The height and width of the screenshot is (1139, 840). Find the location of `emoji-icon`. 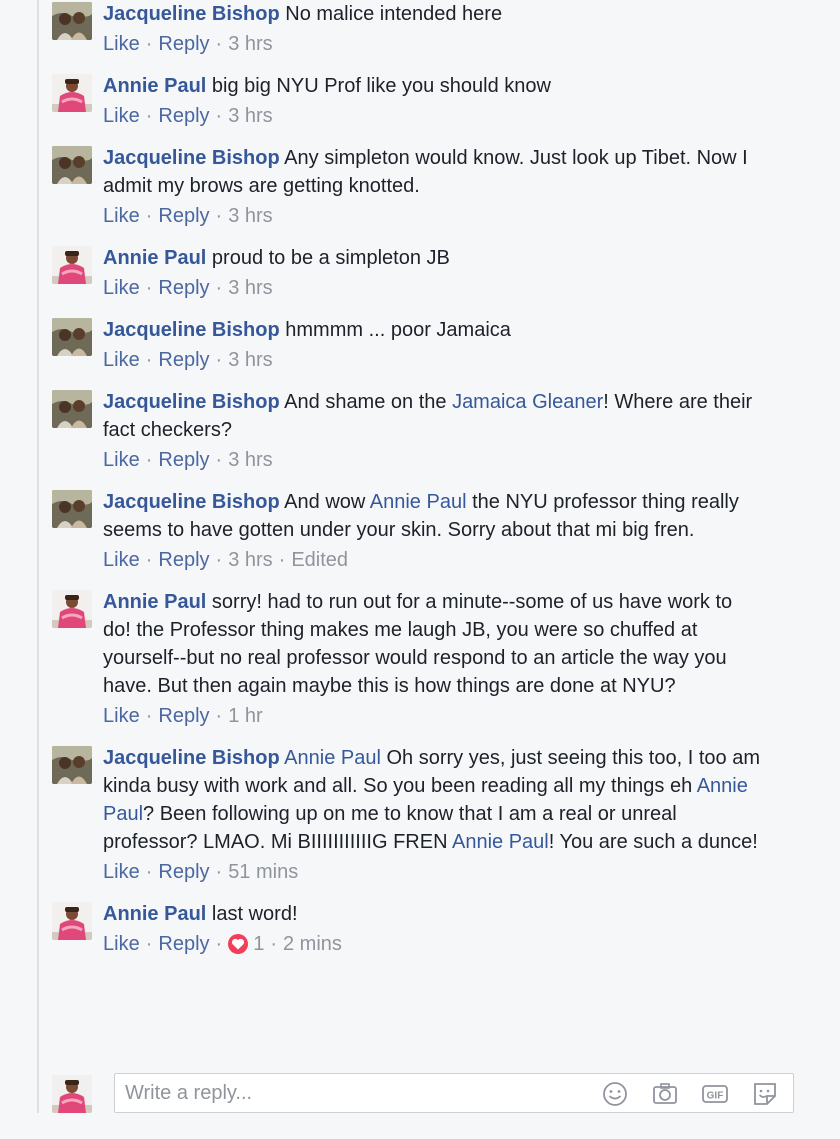

emoji-icon is located at coordinates (615, 1094).